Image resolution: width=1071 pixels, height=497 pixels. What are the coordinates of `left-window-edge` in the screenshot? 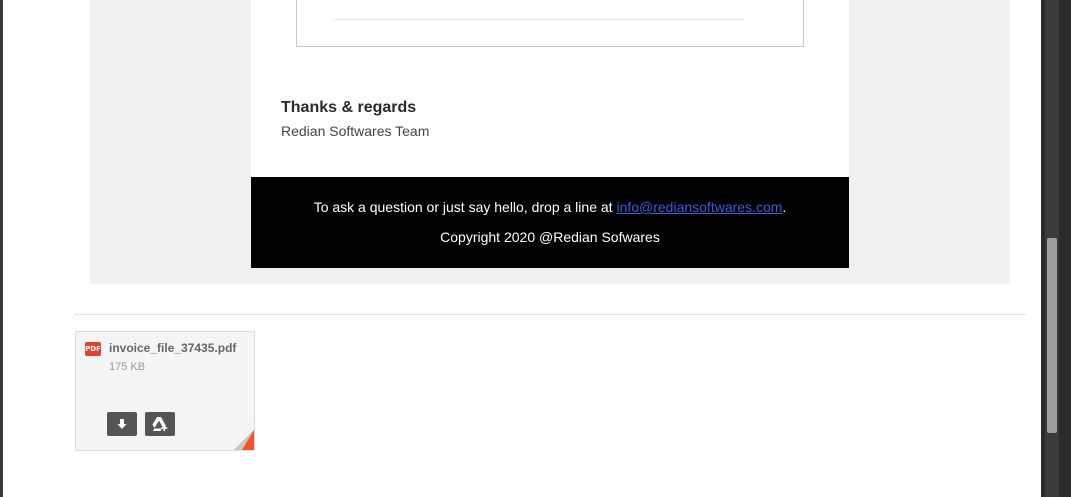 It's located at (1, 248).